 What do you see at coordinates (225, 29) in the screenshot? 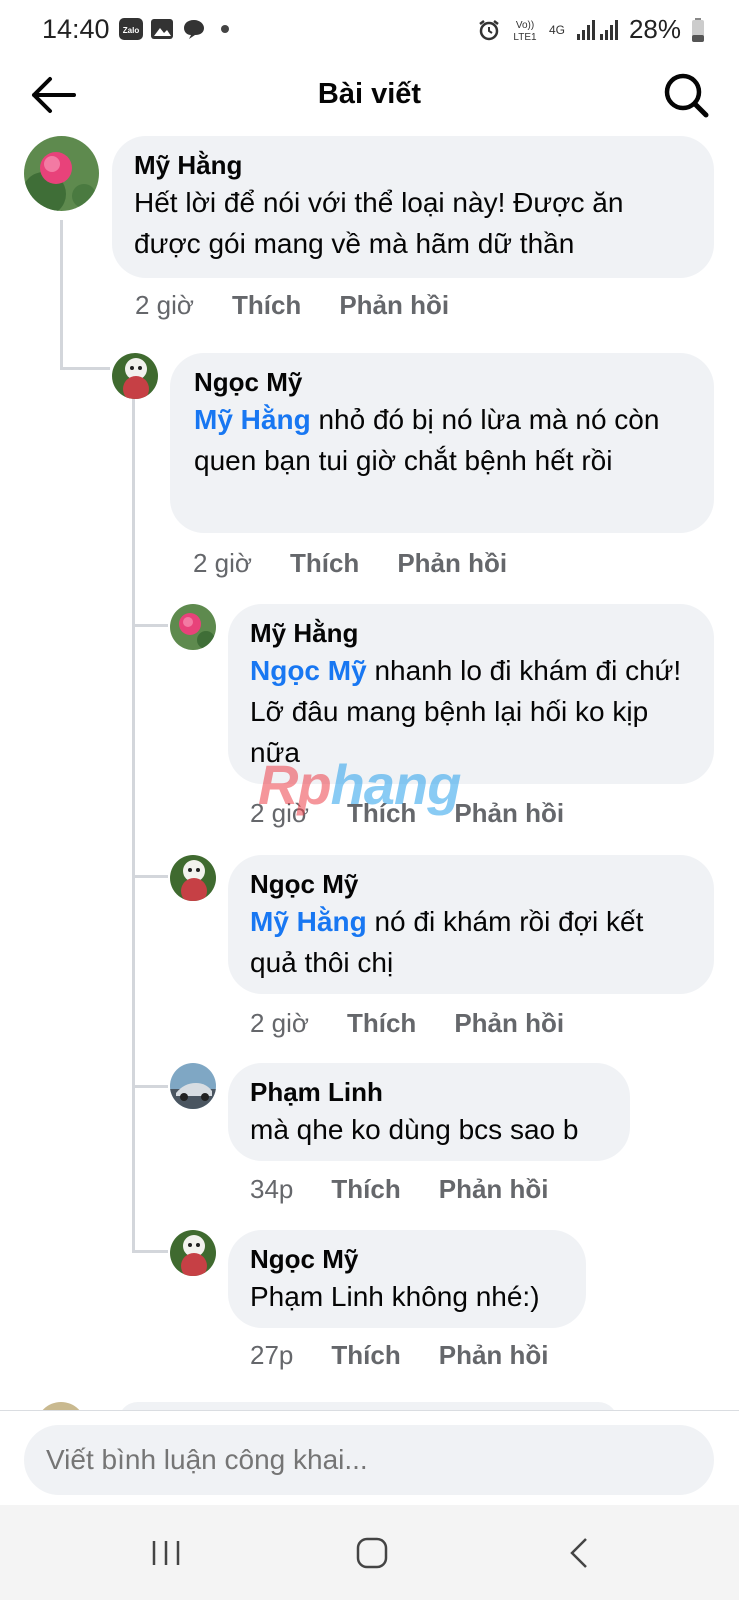
I see `dot-icon` at bounding box center [225, 29].